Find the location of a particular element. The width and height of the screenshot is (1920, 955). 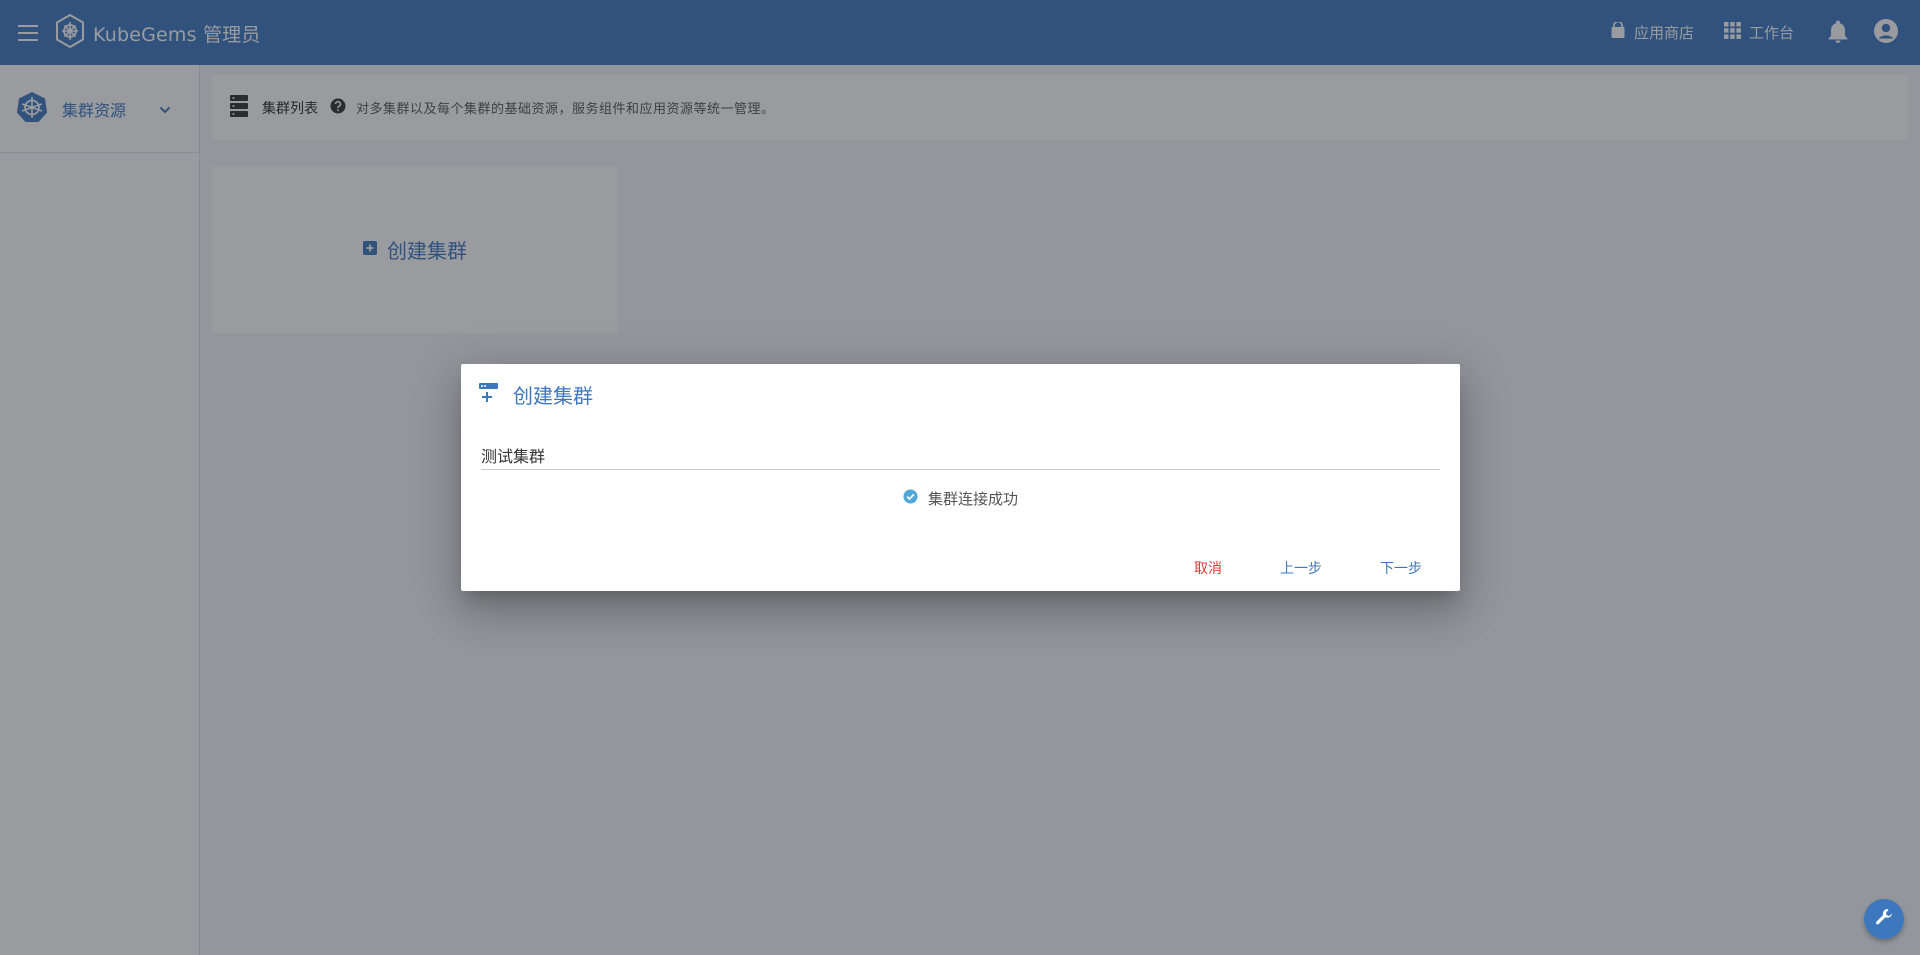

dialog-header: 创建集群 is located at coordinates (536, 394).